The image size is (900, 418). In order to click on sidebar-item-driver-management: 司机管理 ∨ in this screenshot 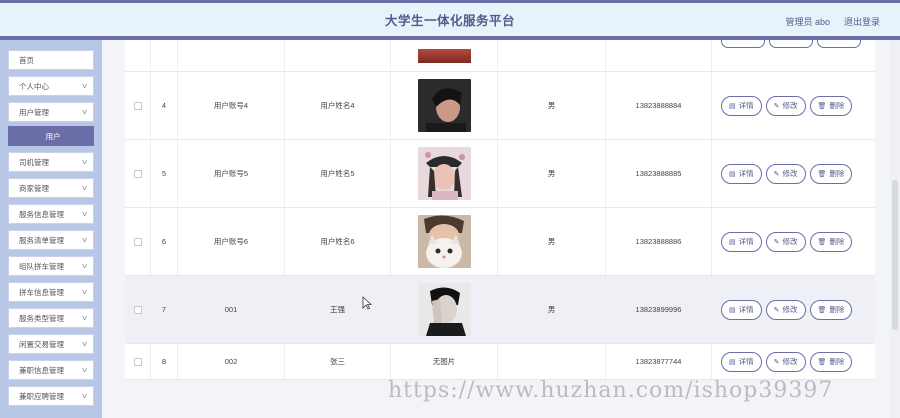, I will do `click(51, 162)`.